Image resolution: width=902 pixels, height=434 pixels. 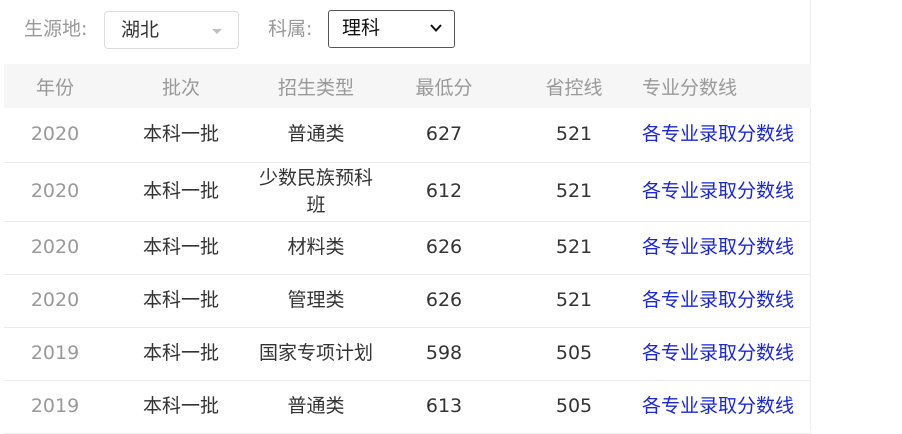 I want to click on cell-type: 国家专项计划, so click(x=315, y=353).